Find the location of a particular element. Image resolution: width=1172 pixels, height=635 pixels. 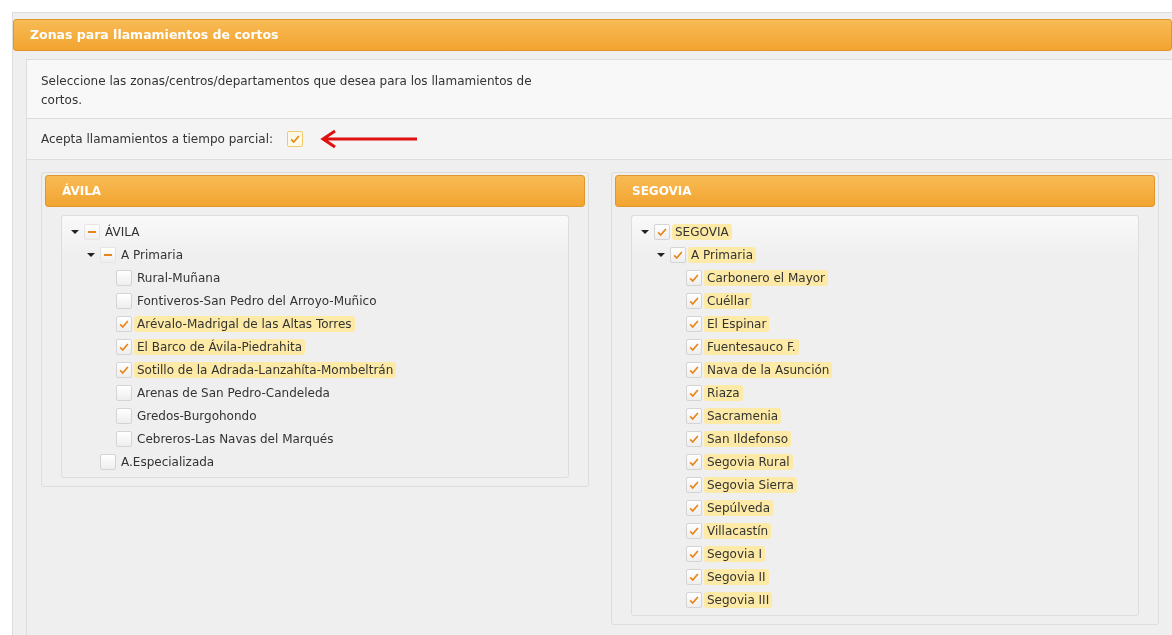

tree-item-label: Sepúlveda is located at coordinates (738, 507).